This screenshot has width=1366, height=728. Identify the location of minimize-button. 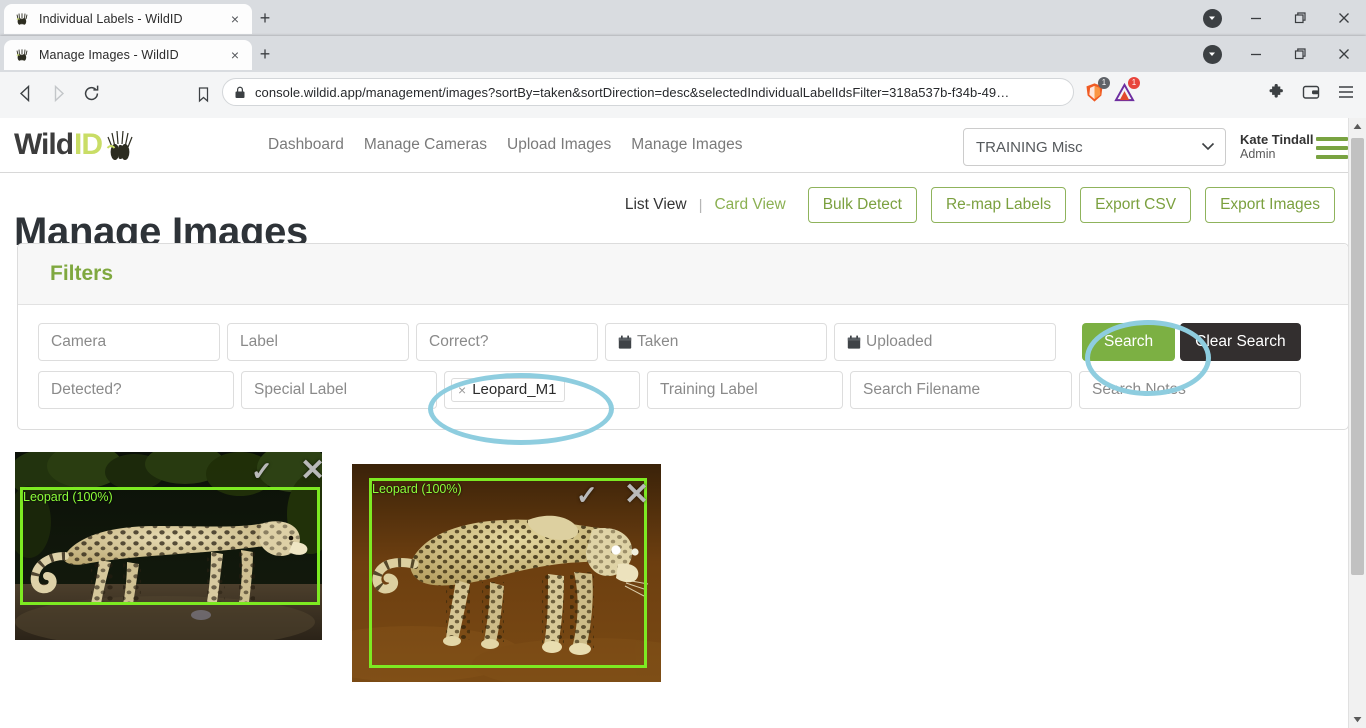
(1256, 54).